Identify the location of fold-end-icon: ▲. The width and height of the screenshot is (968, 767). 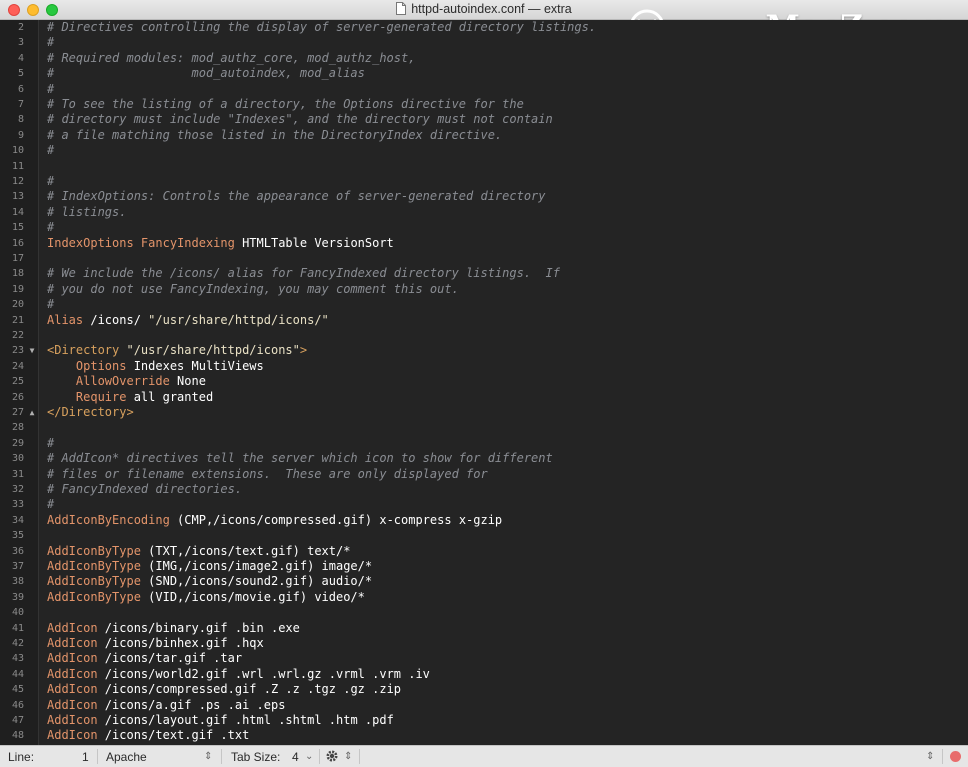
(32, 412).